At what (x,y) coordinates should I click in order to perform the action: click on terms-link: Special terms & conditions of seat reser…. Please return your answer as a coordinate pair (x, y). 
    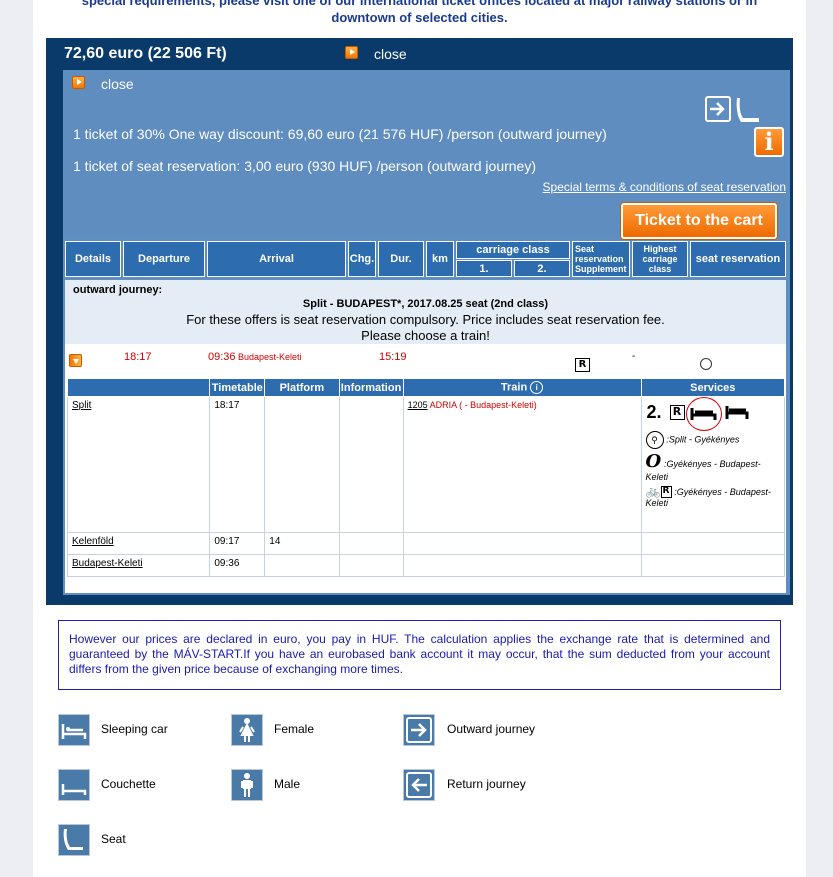
    Looking at the image, I should click on (664, 187).